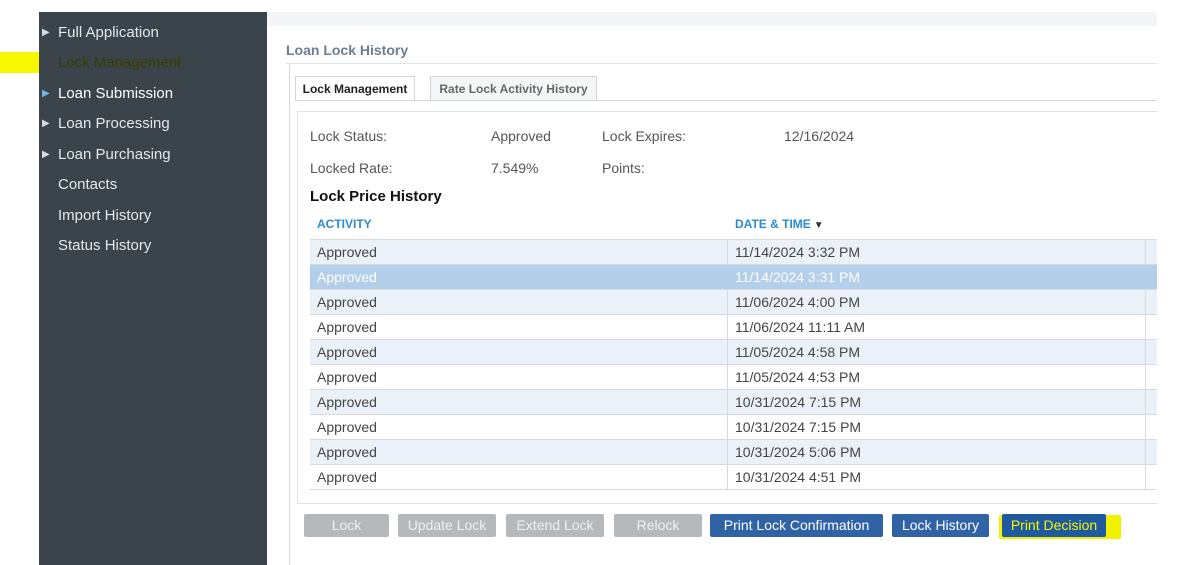 This screenshot has width=1193, height=565. What do you see at coordinates (351, 168) in the screenshot?
I see `locked-rate-label: Locked Rate:` at bounding box center [351, 168].